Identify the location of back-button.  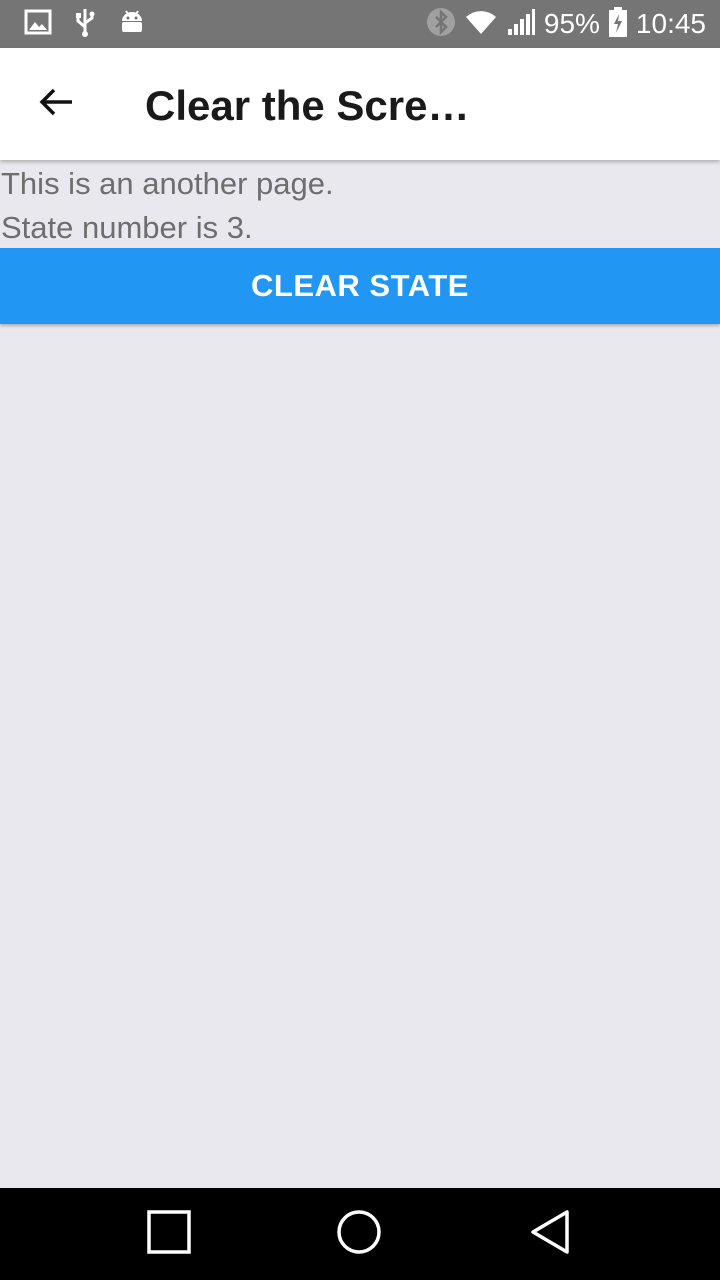
(56, 104).